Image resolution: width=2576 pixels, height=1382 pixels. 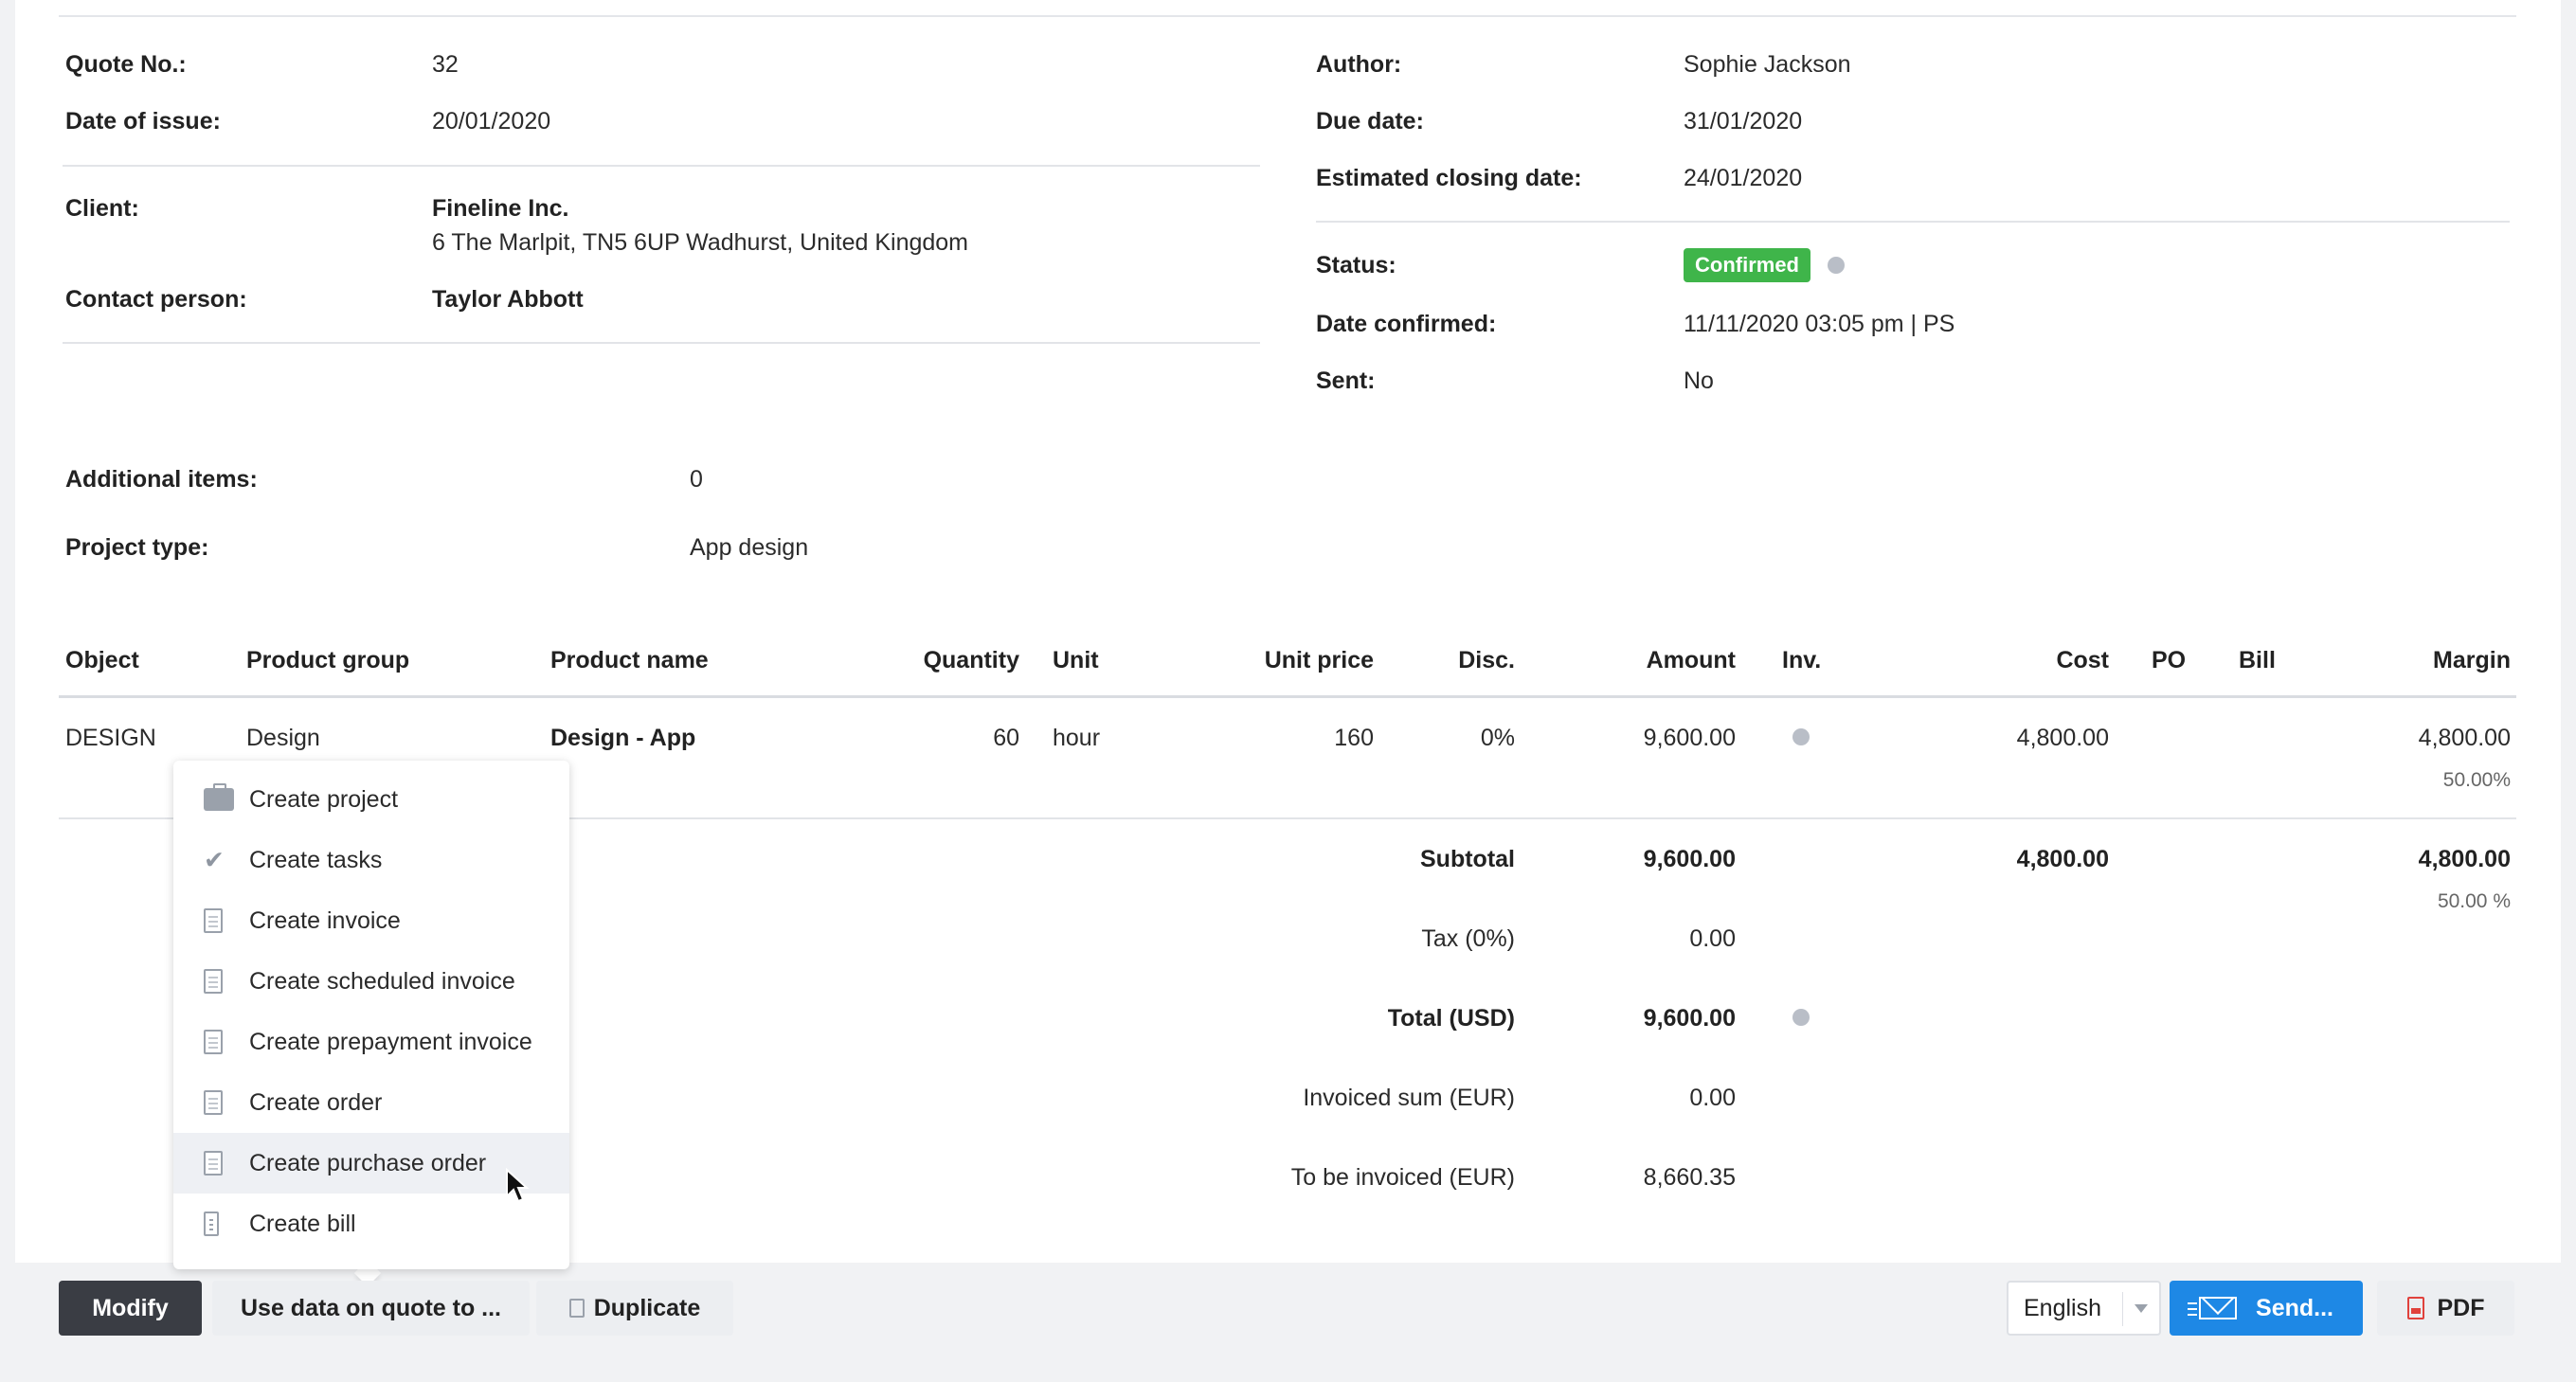 What do you see at coordinates (390, 1042) in the screenshot?
I see `menu-item-label: Create prepayment invoice` at bounding box center [390, 1042].